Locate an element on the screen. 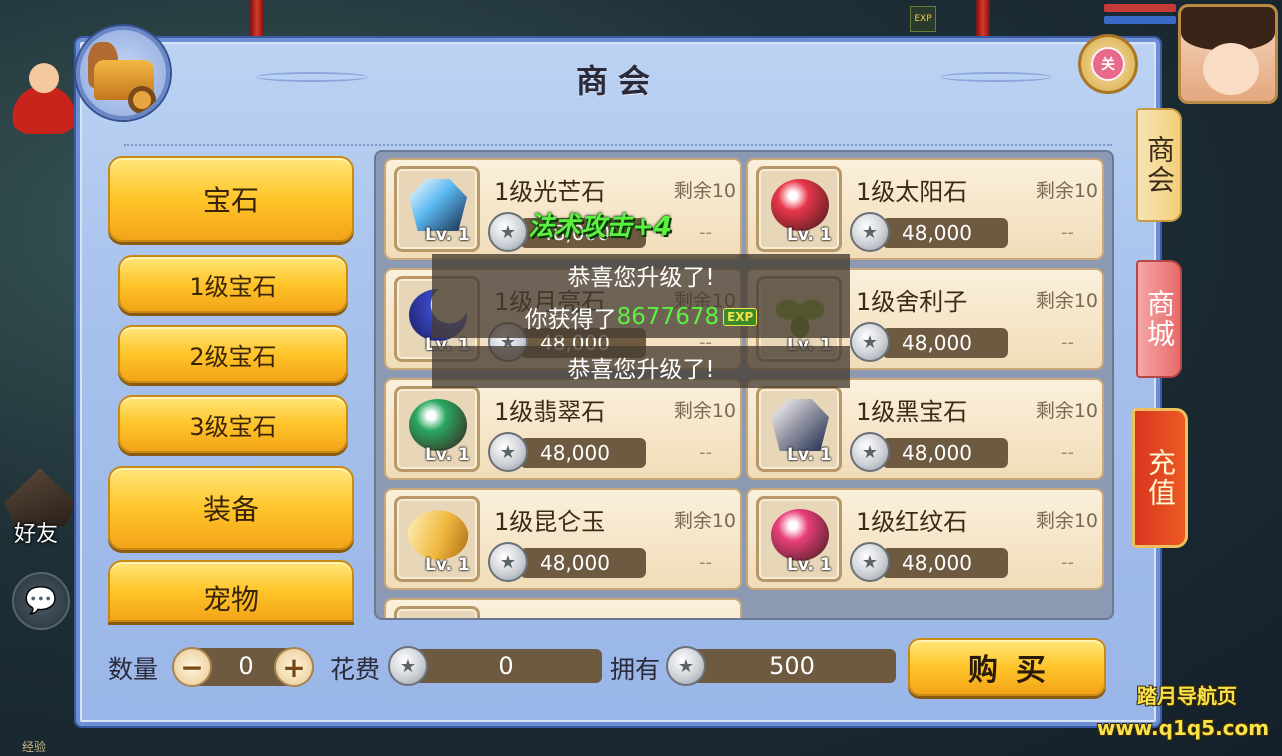  fortune-god-avatar is located at coordinates (44, 91).